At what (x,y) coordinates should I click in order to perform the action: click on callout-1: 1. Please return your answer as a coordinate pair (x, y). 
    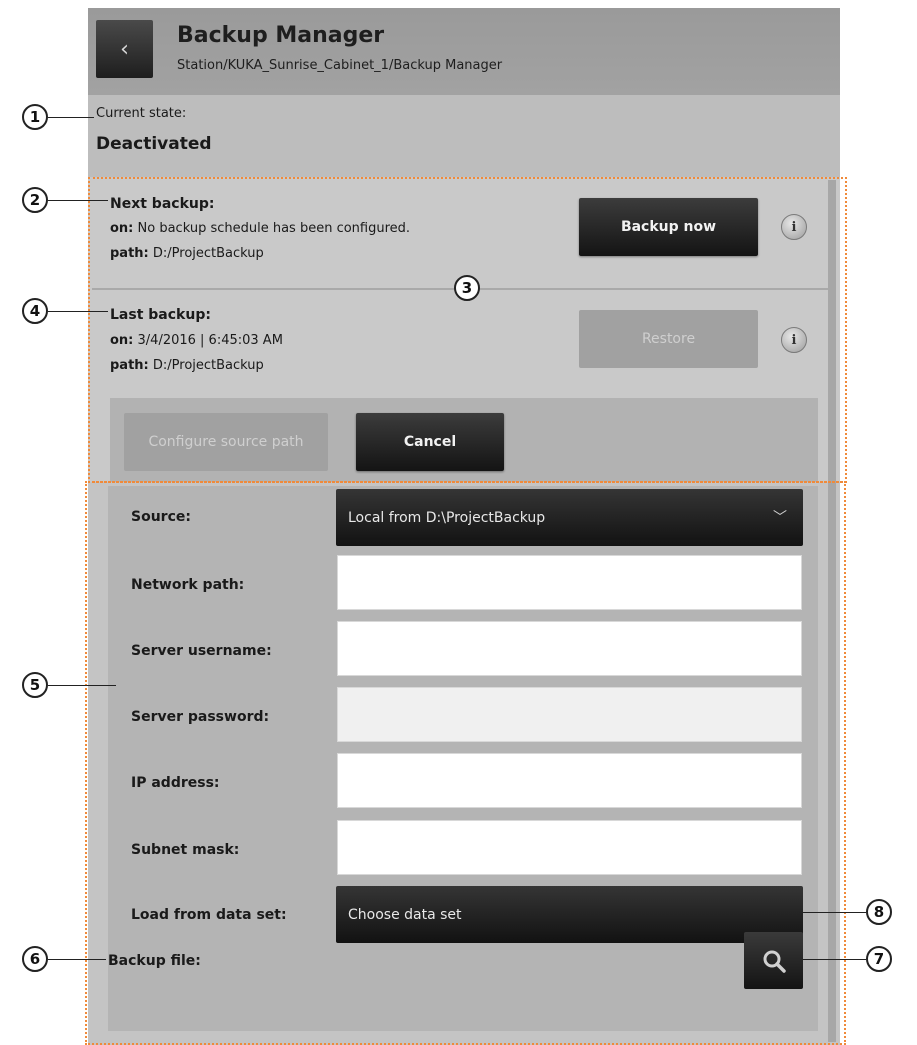
    Looking at the image, I should click on (35, 117).